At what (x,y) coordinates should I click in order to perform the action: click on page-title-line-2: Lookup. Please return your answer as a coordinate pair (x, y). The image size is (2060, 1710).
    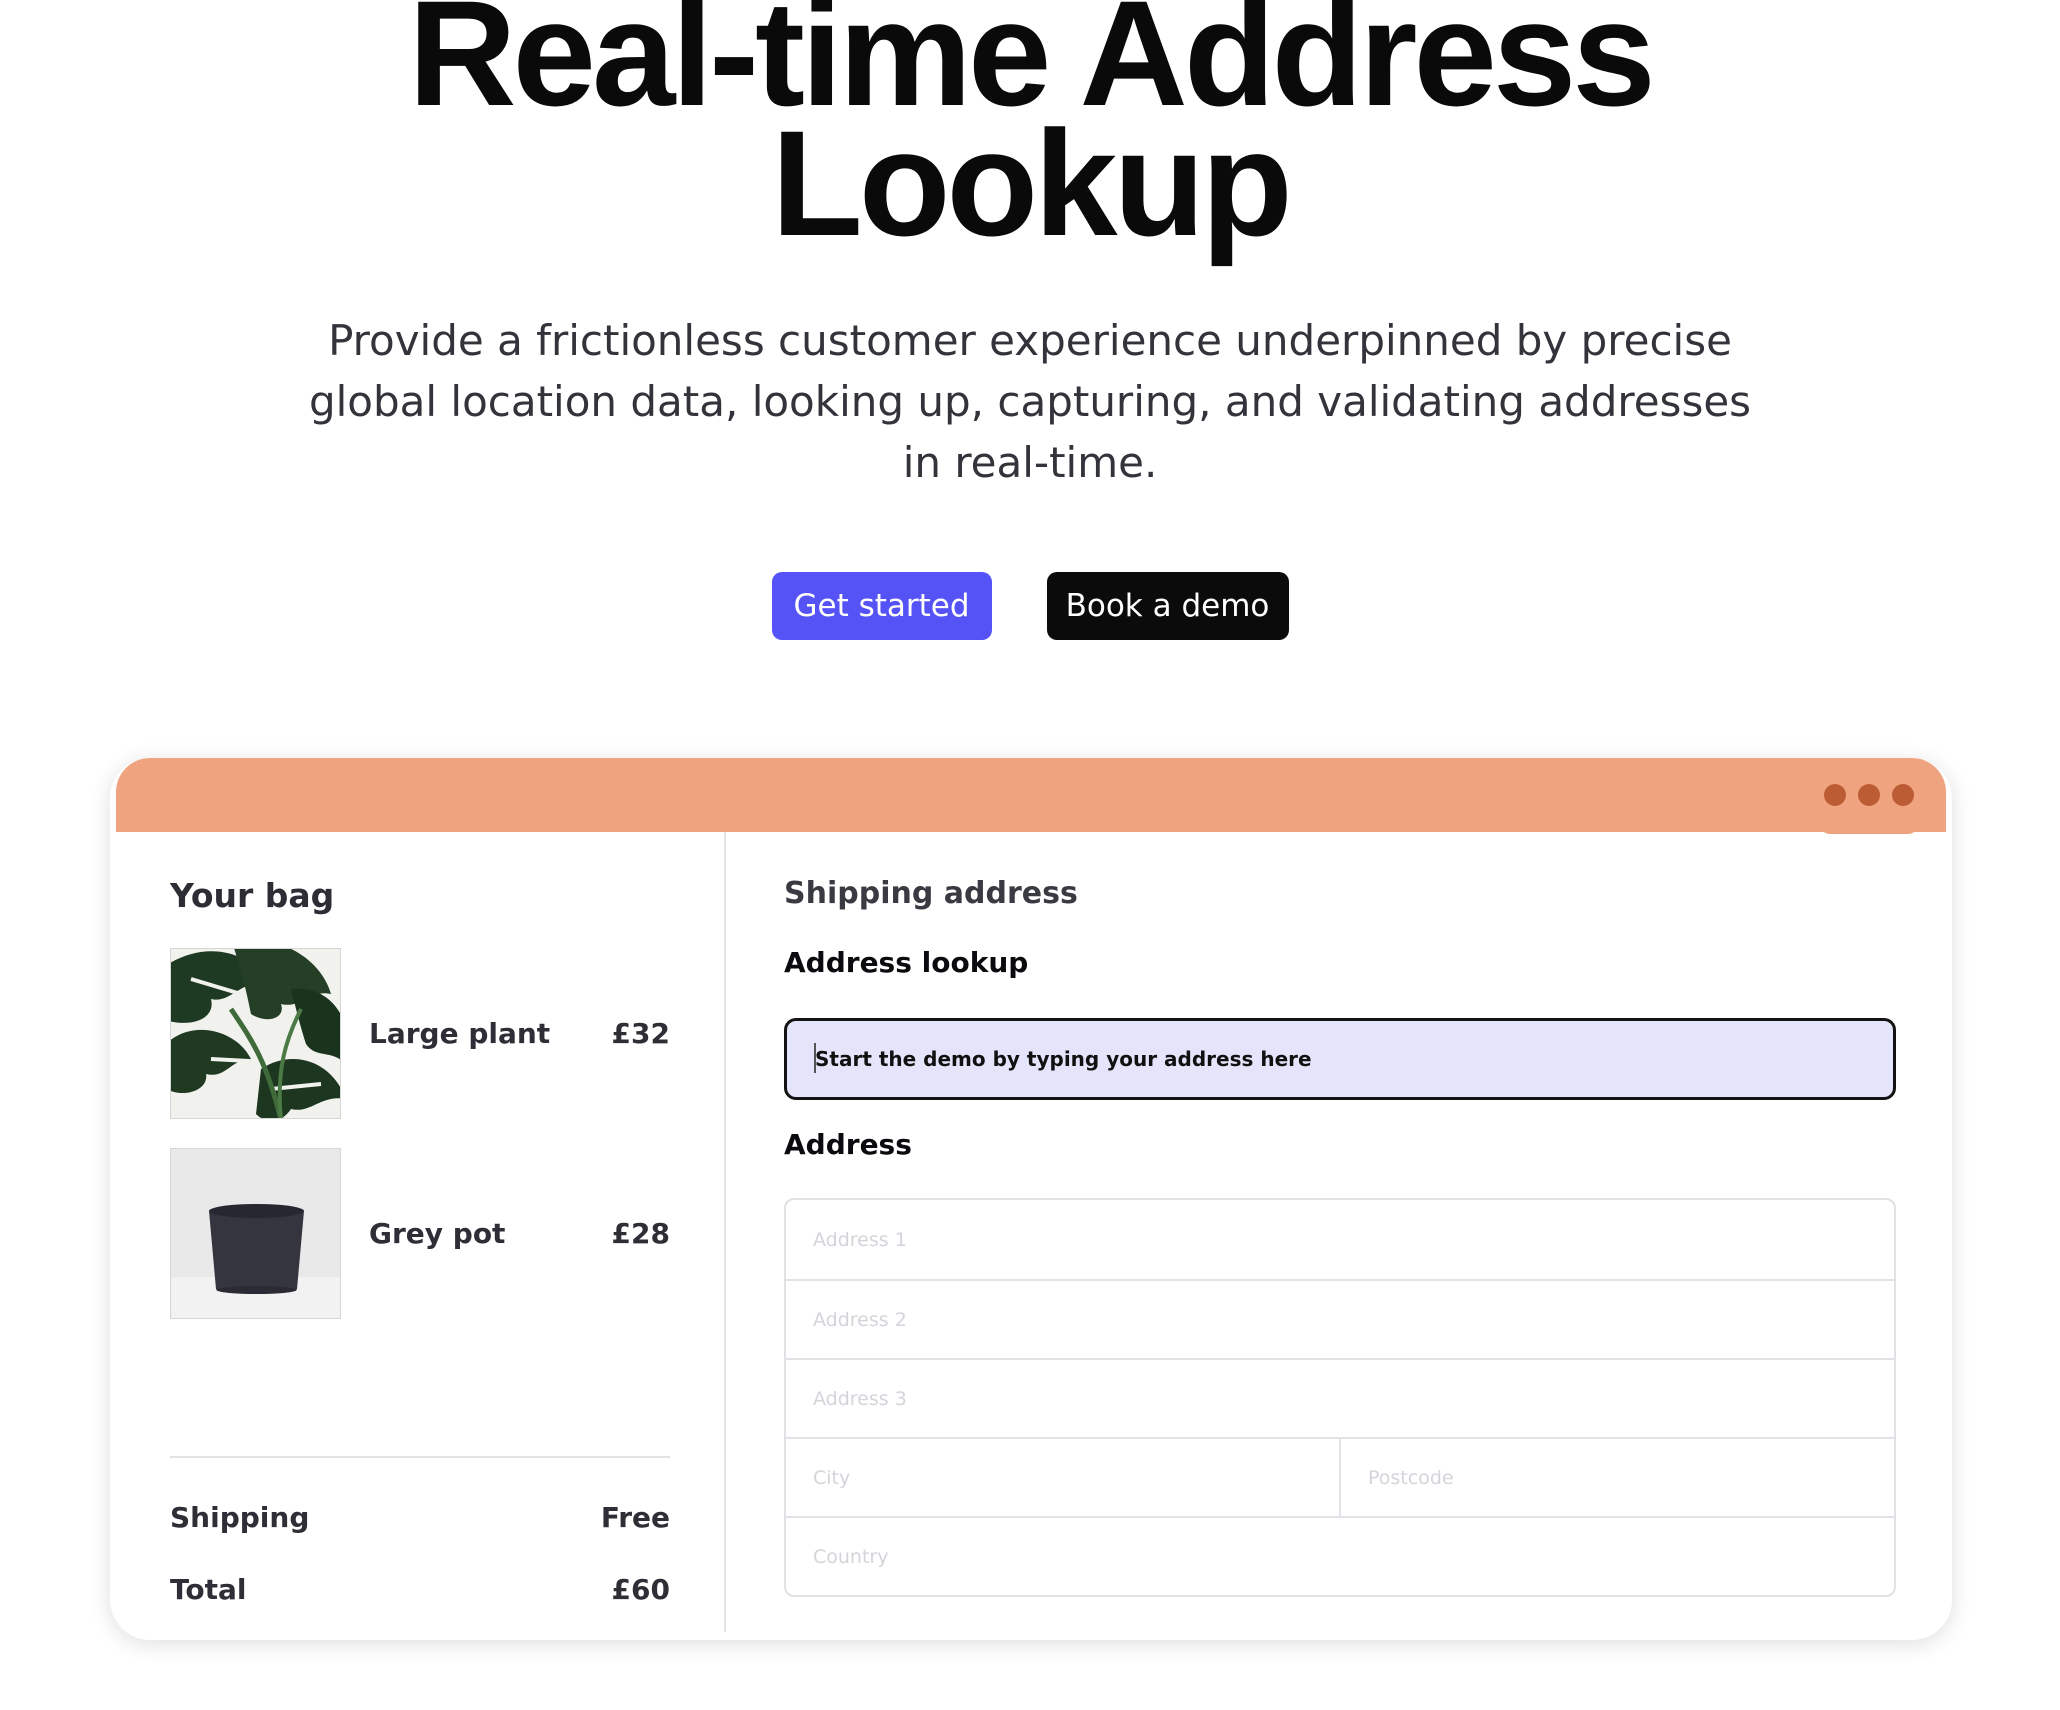
    Looking at the image, I should click on (1032, 183).